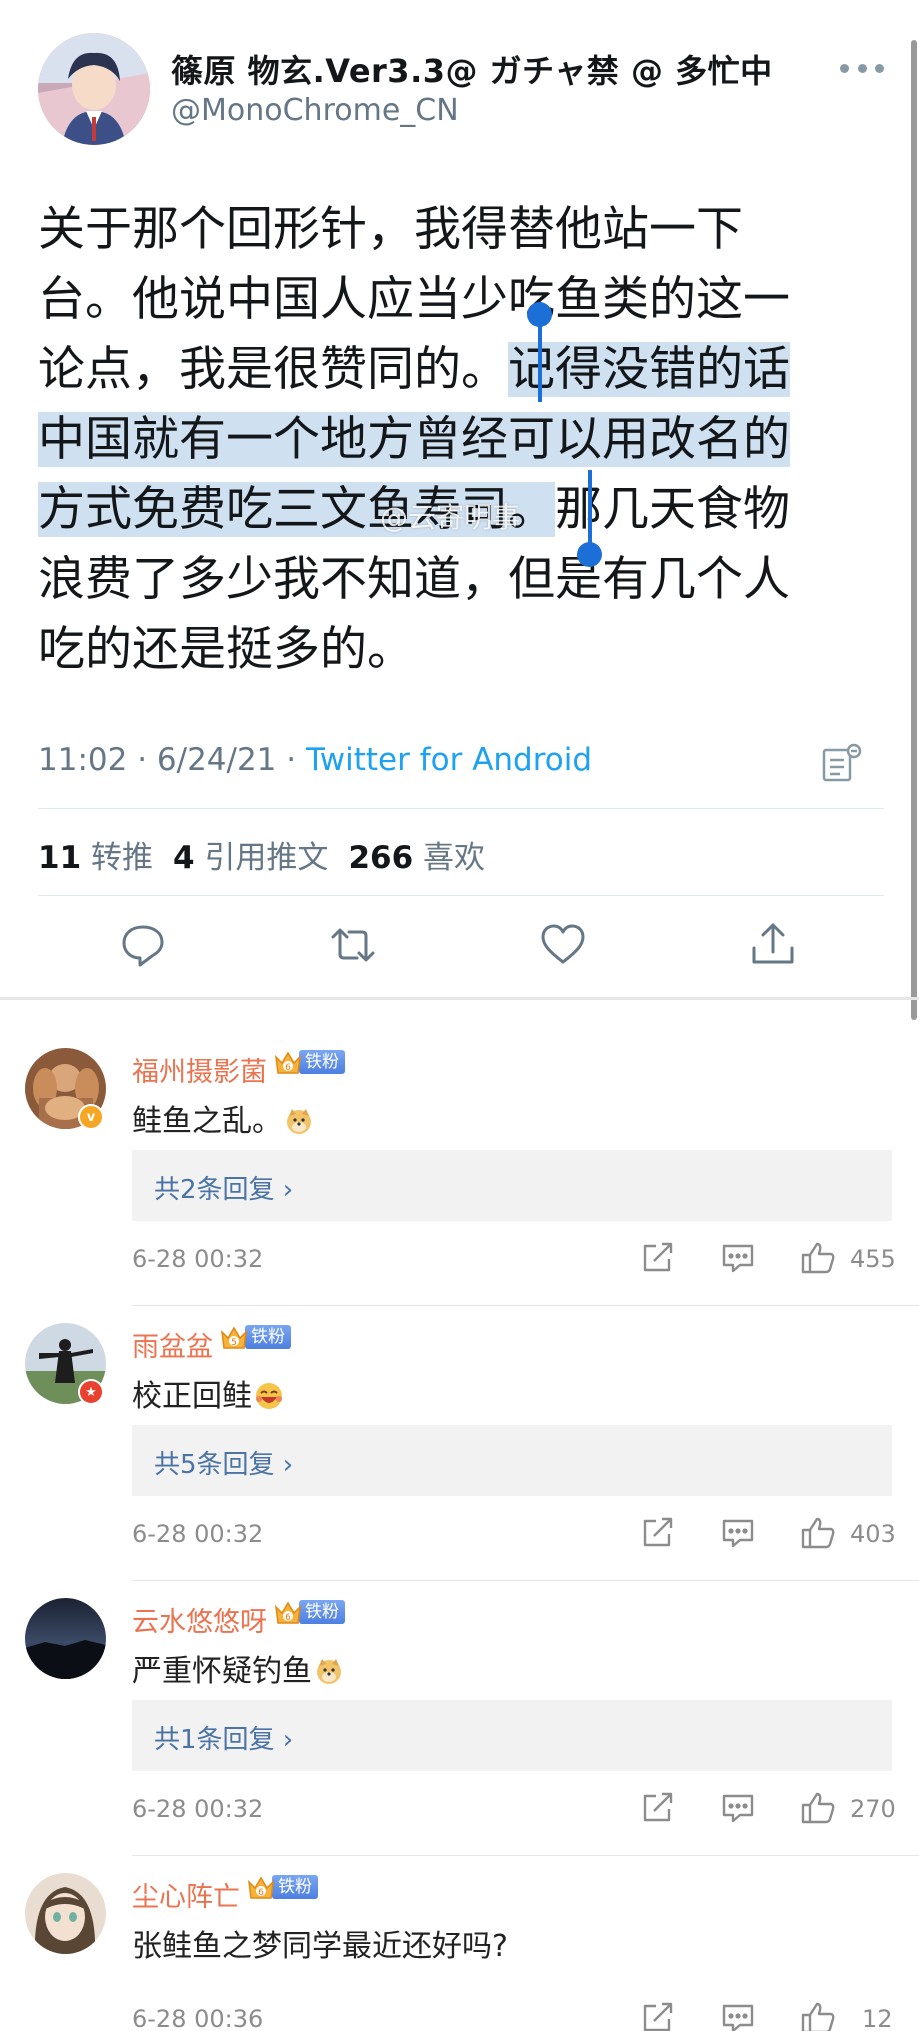  I want to click on commenter-name: 雨盆盆, so click(172, 1344).